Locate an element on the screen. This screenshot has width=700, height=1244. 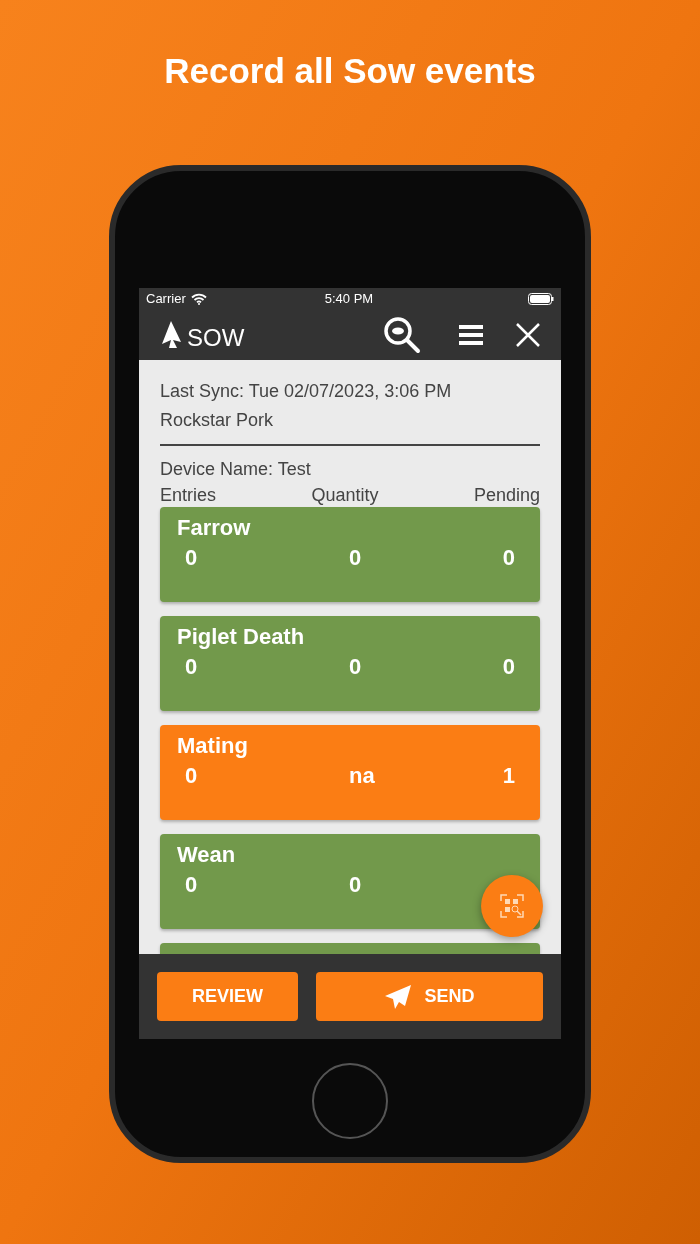
battery-icon is located at coordinates (541, 299).